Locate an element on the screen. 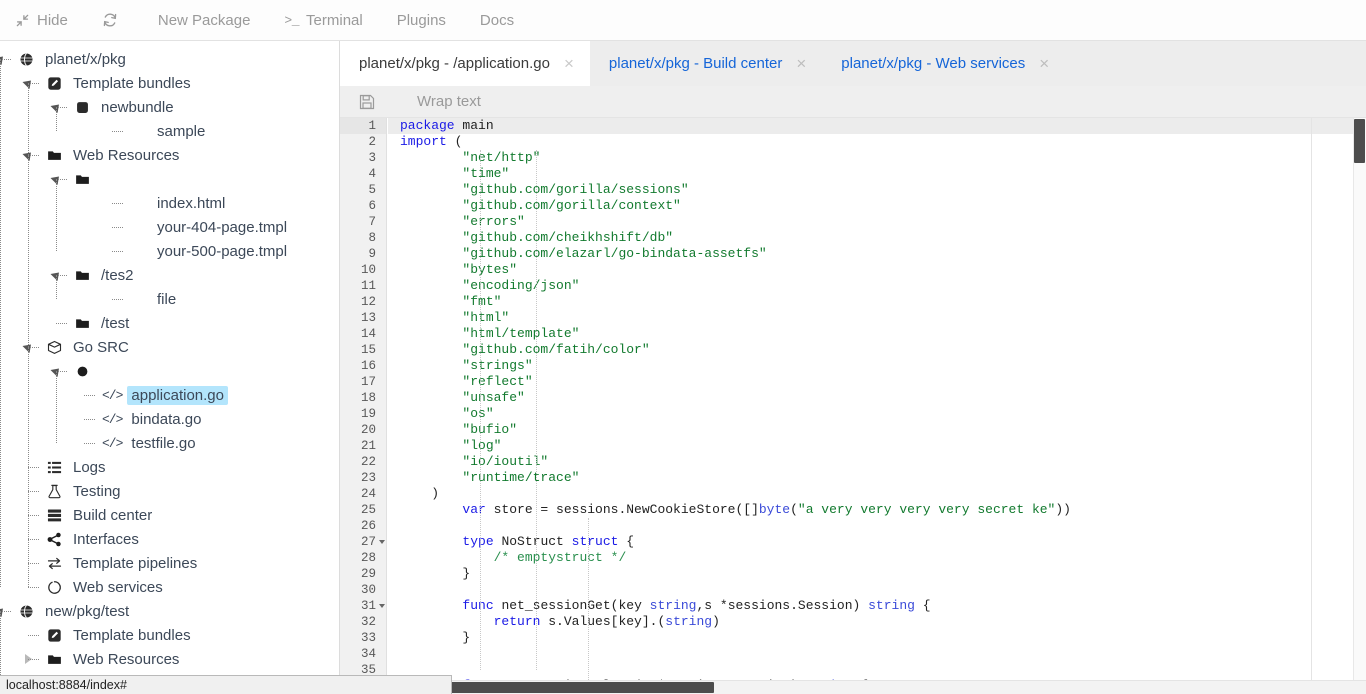  line-number: 28 is located at coordinates (363, 558).